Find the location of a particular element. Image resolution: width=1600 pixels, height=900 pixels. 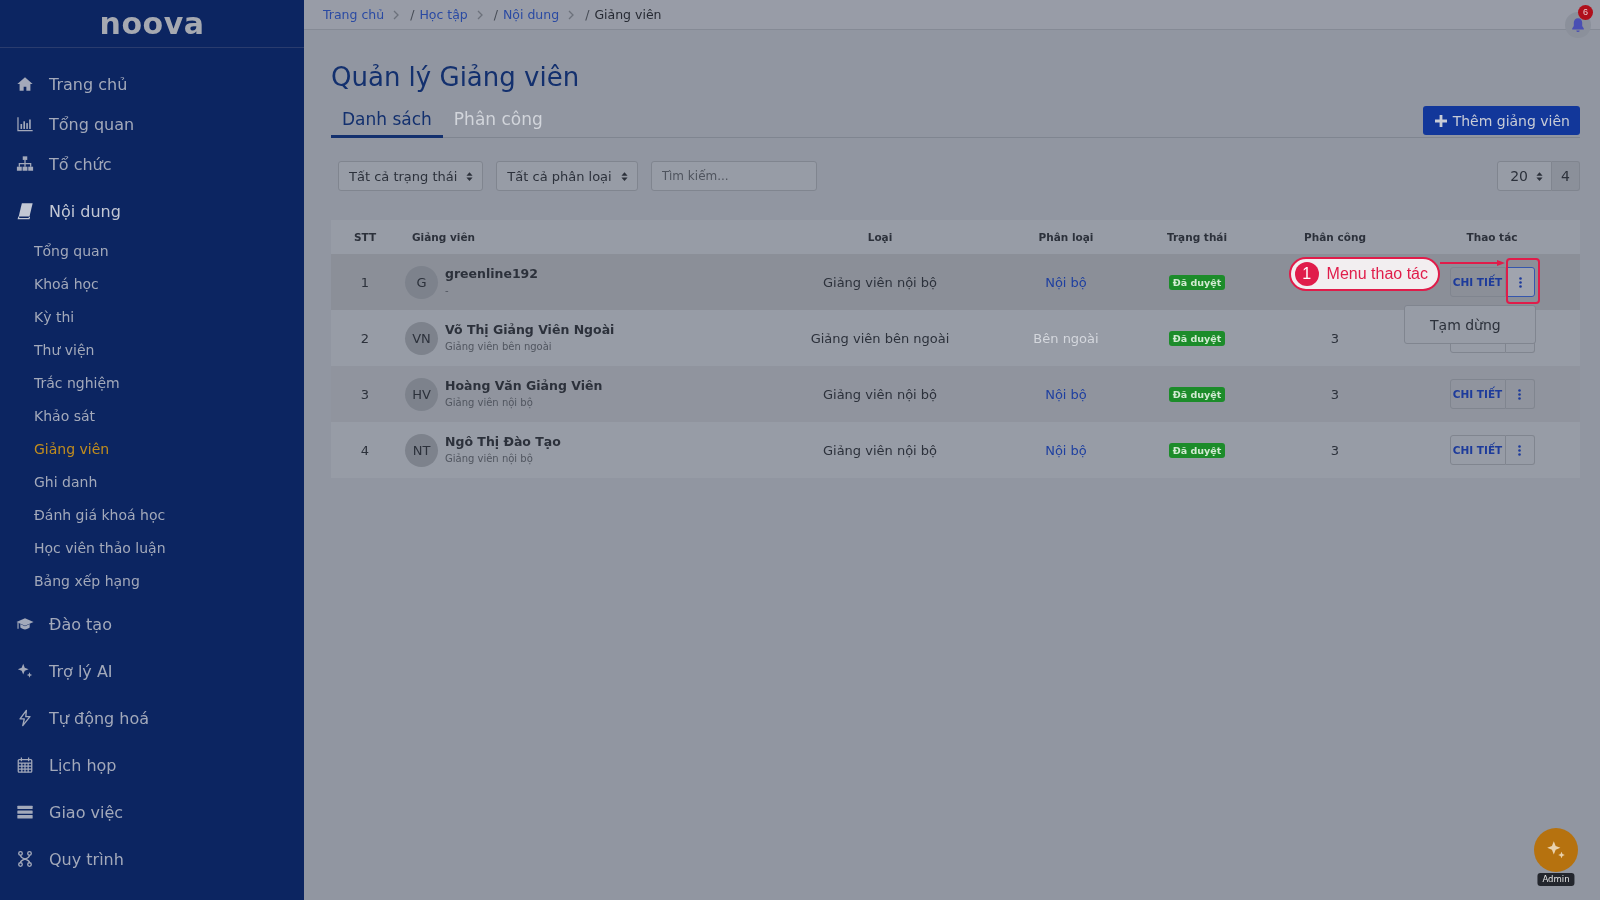

row-number: 2 is located at coordinates (365, 338).